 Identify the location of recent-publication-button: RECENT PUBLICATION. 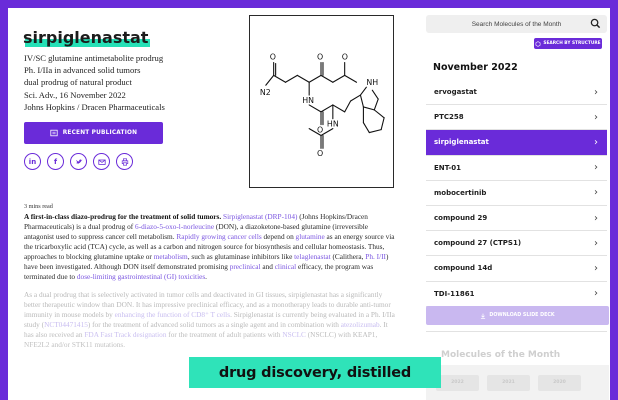
(93, 133).